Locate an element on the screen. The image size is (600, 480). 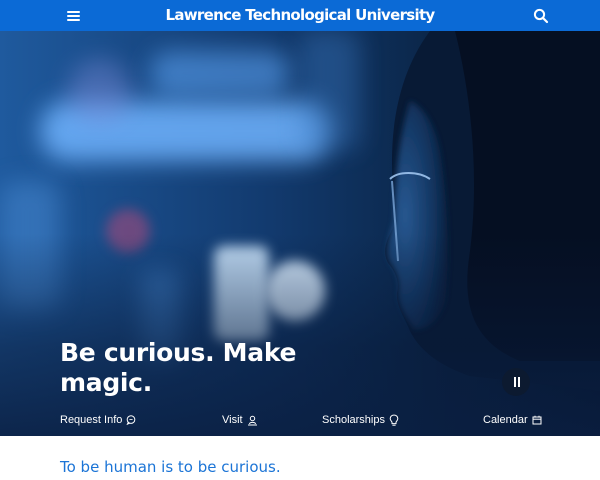
quick-link-label: Calendar is located at coordinates (505, 420).